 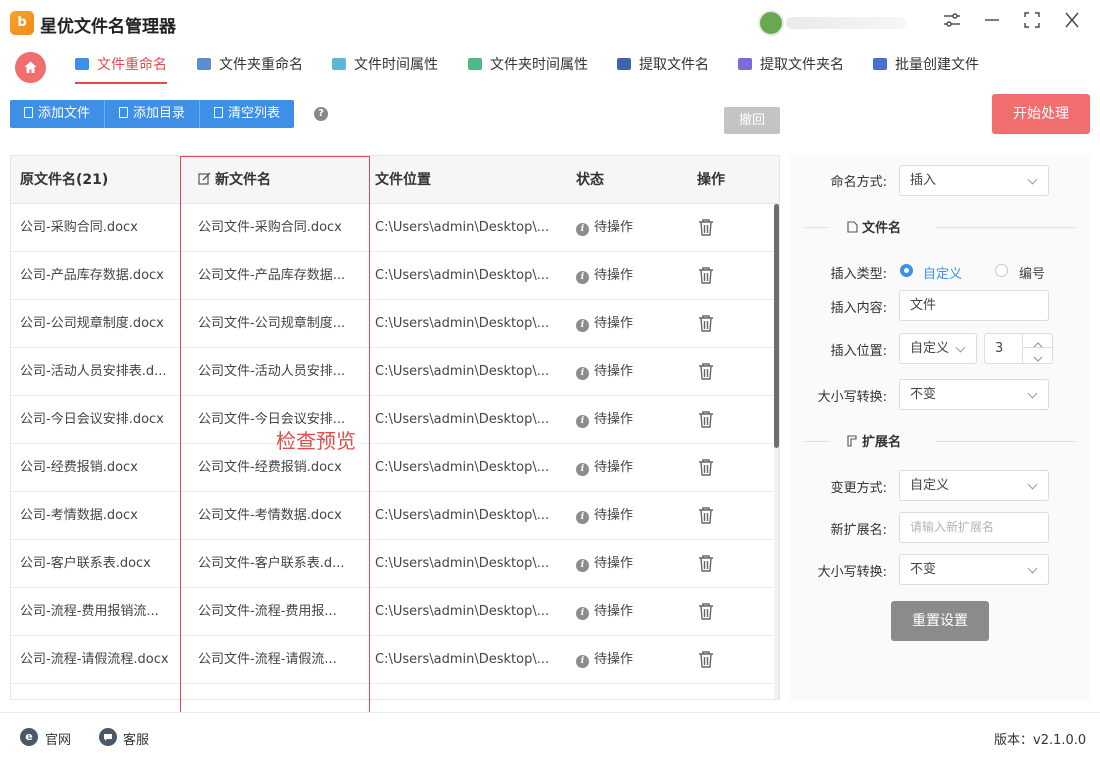 What do you see at coordinates (590, 180) in the screenshot?
I see `header-status: 状态` at bounding box center [590, 180].